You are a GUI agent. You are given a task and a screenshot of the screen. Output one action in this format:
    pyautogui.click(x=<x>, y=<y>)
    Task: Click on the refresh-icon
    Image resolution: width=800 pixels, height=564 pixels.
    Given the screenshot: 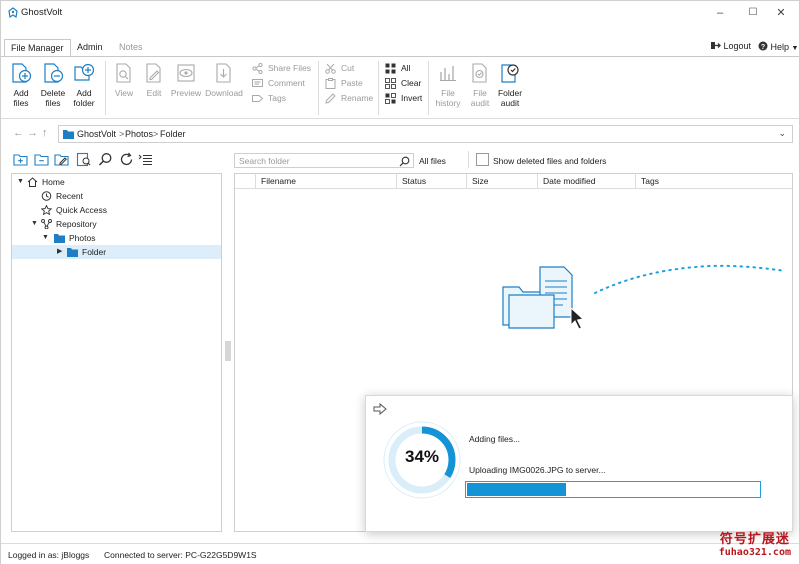 What is the action you would take?
    pyautogui.click(x=126, y=159)
    